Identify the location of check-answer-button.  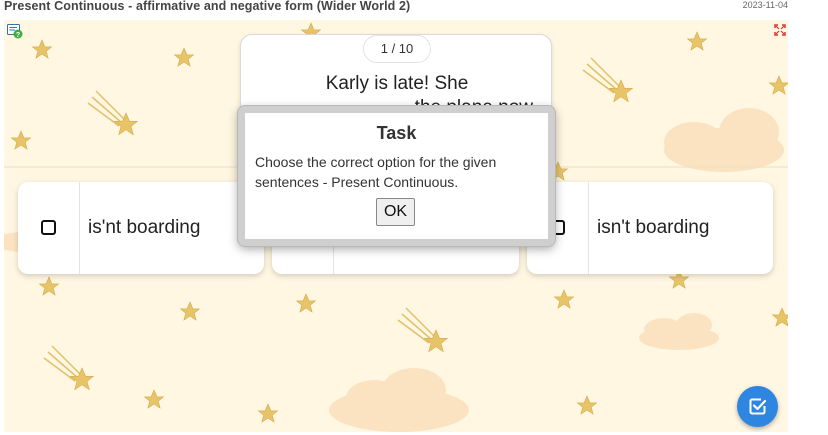
(757, 406).